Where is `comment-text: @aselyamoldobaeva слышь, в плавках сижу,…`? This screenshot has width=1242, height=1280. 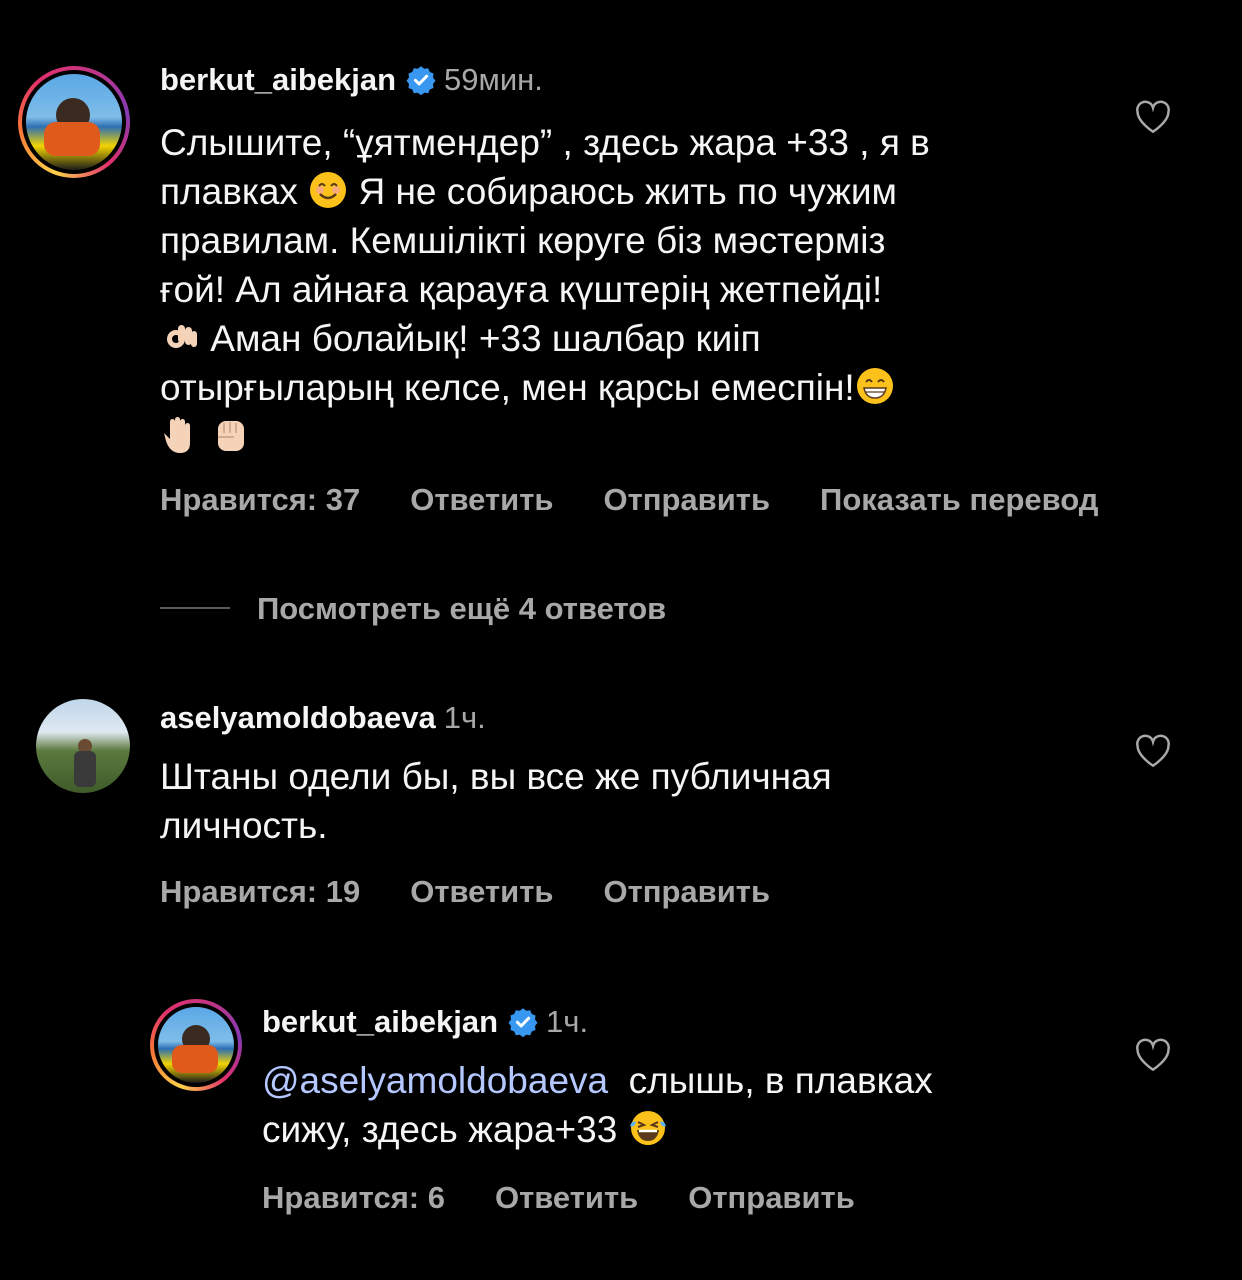 comment-text: @aselyamoldobaeva слышь, в плавках сижу,… is located at coordinates (692, 1105).